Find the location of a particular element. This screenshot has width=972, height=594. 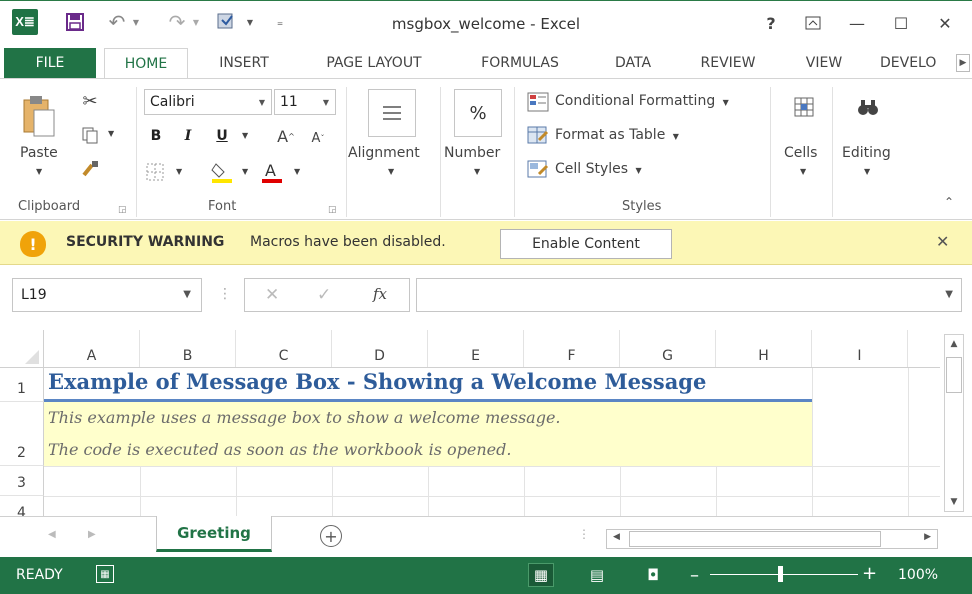

row-header-1: 1 is located at coordinates (22, 385).